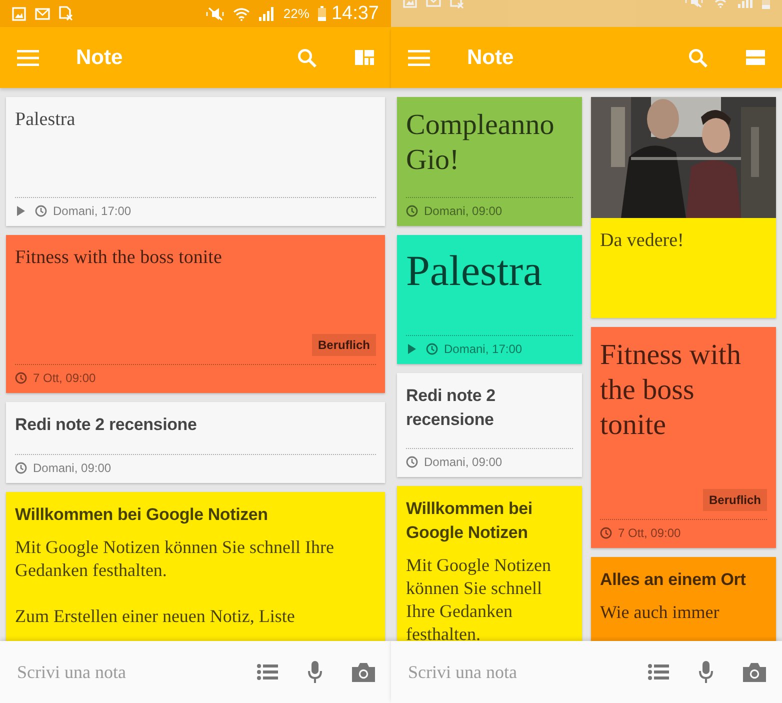 Image resolution: width=782 pixels, height=703 pixels. I want to click on gallery-icon, so click(19, 13).